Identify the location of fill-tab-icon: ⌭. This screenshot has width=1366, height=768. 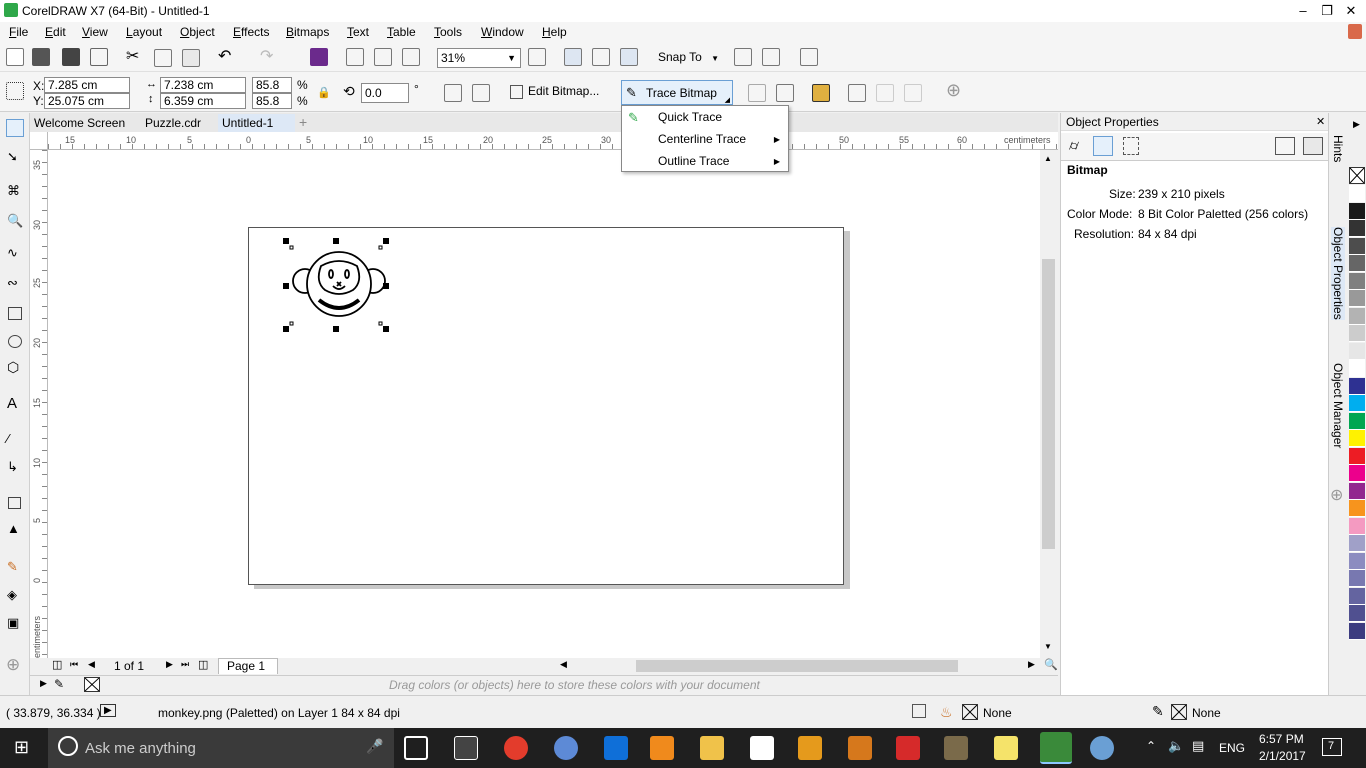
(1074, 145).